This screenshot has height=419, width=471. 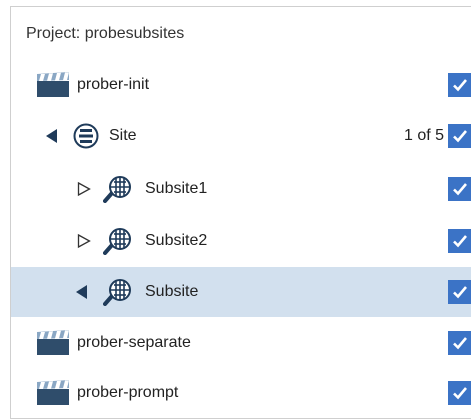 I want to click on tree-row-prober-separate: prober-separate, so click(x=241, y=343).